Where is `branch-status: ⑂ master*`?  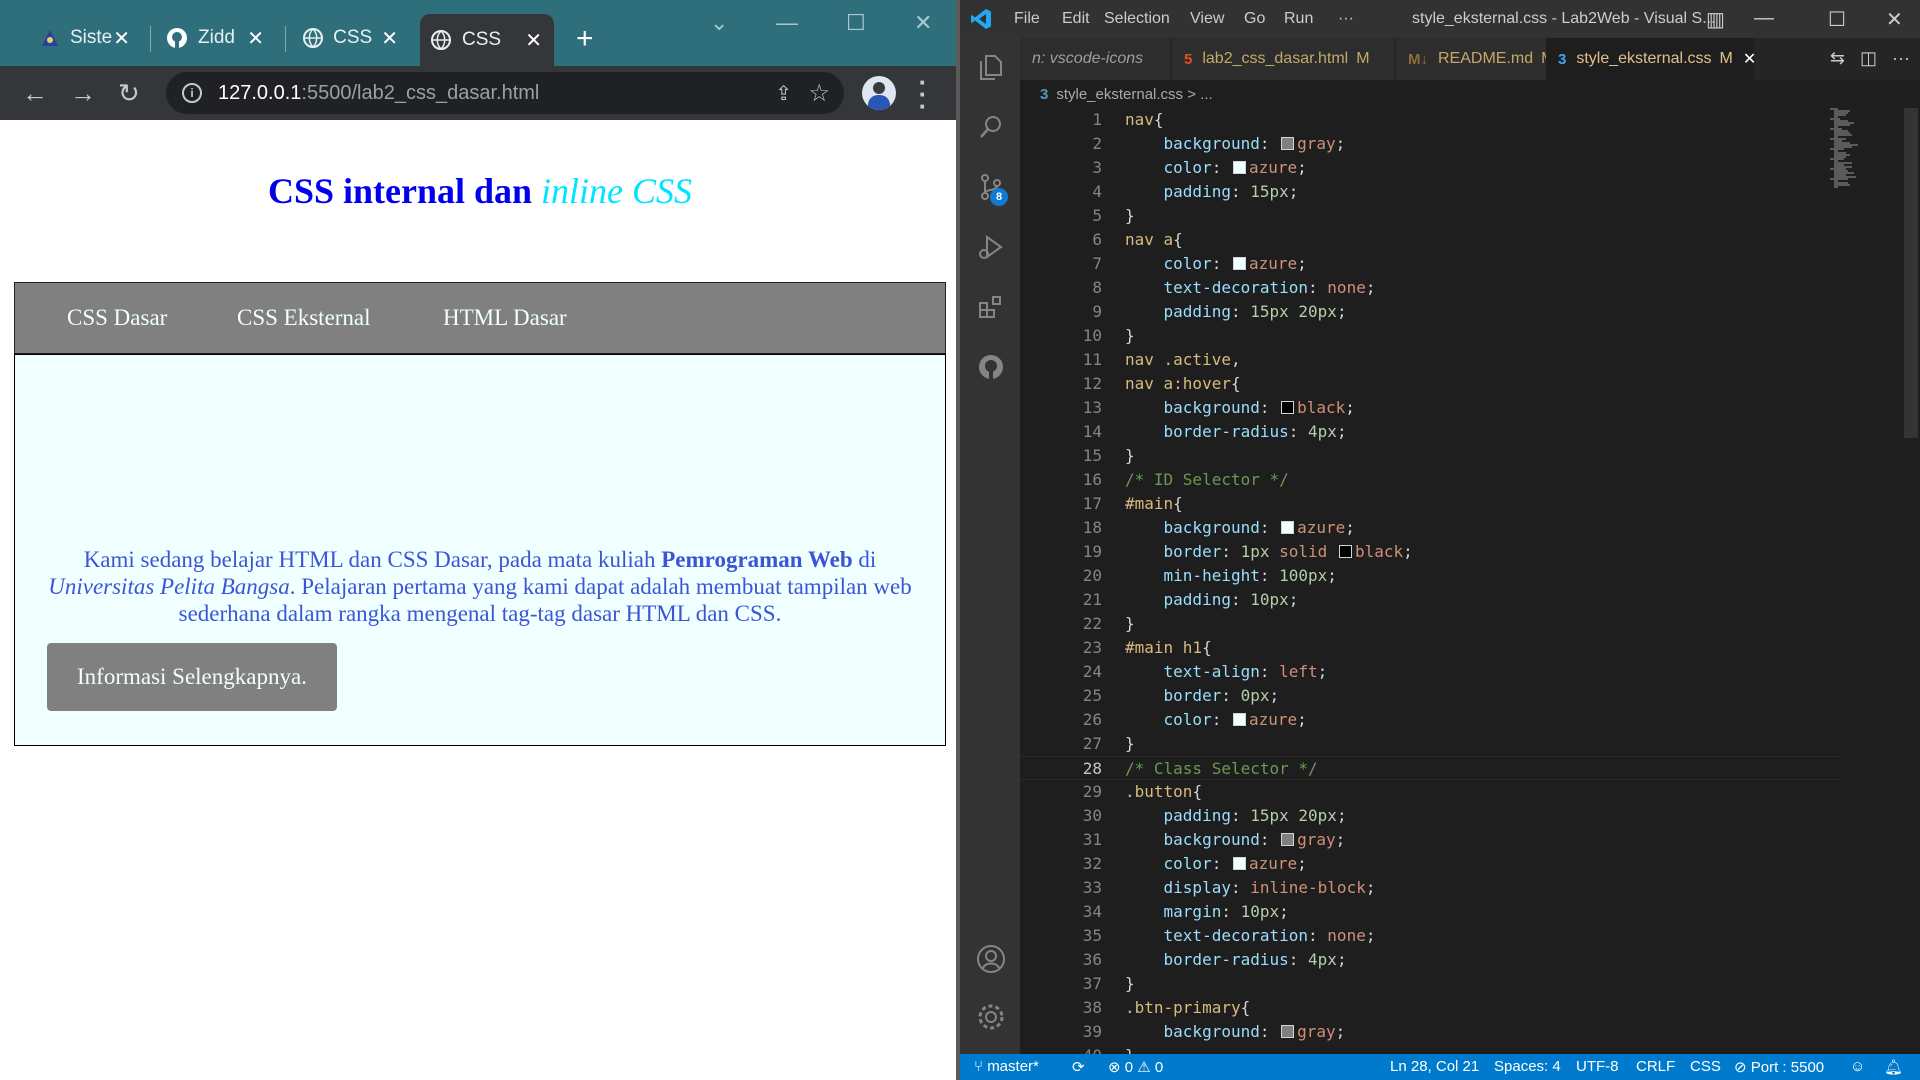 branch-status: ⑂ master* is located at coordinates (1006, 1066).